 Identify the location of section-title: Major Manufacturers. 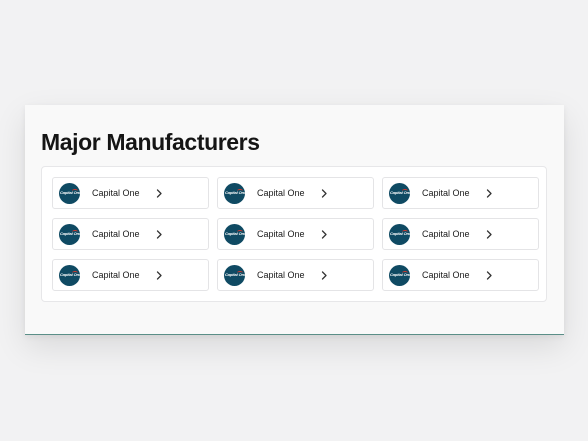
(150, 142).